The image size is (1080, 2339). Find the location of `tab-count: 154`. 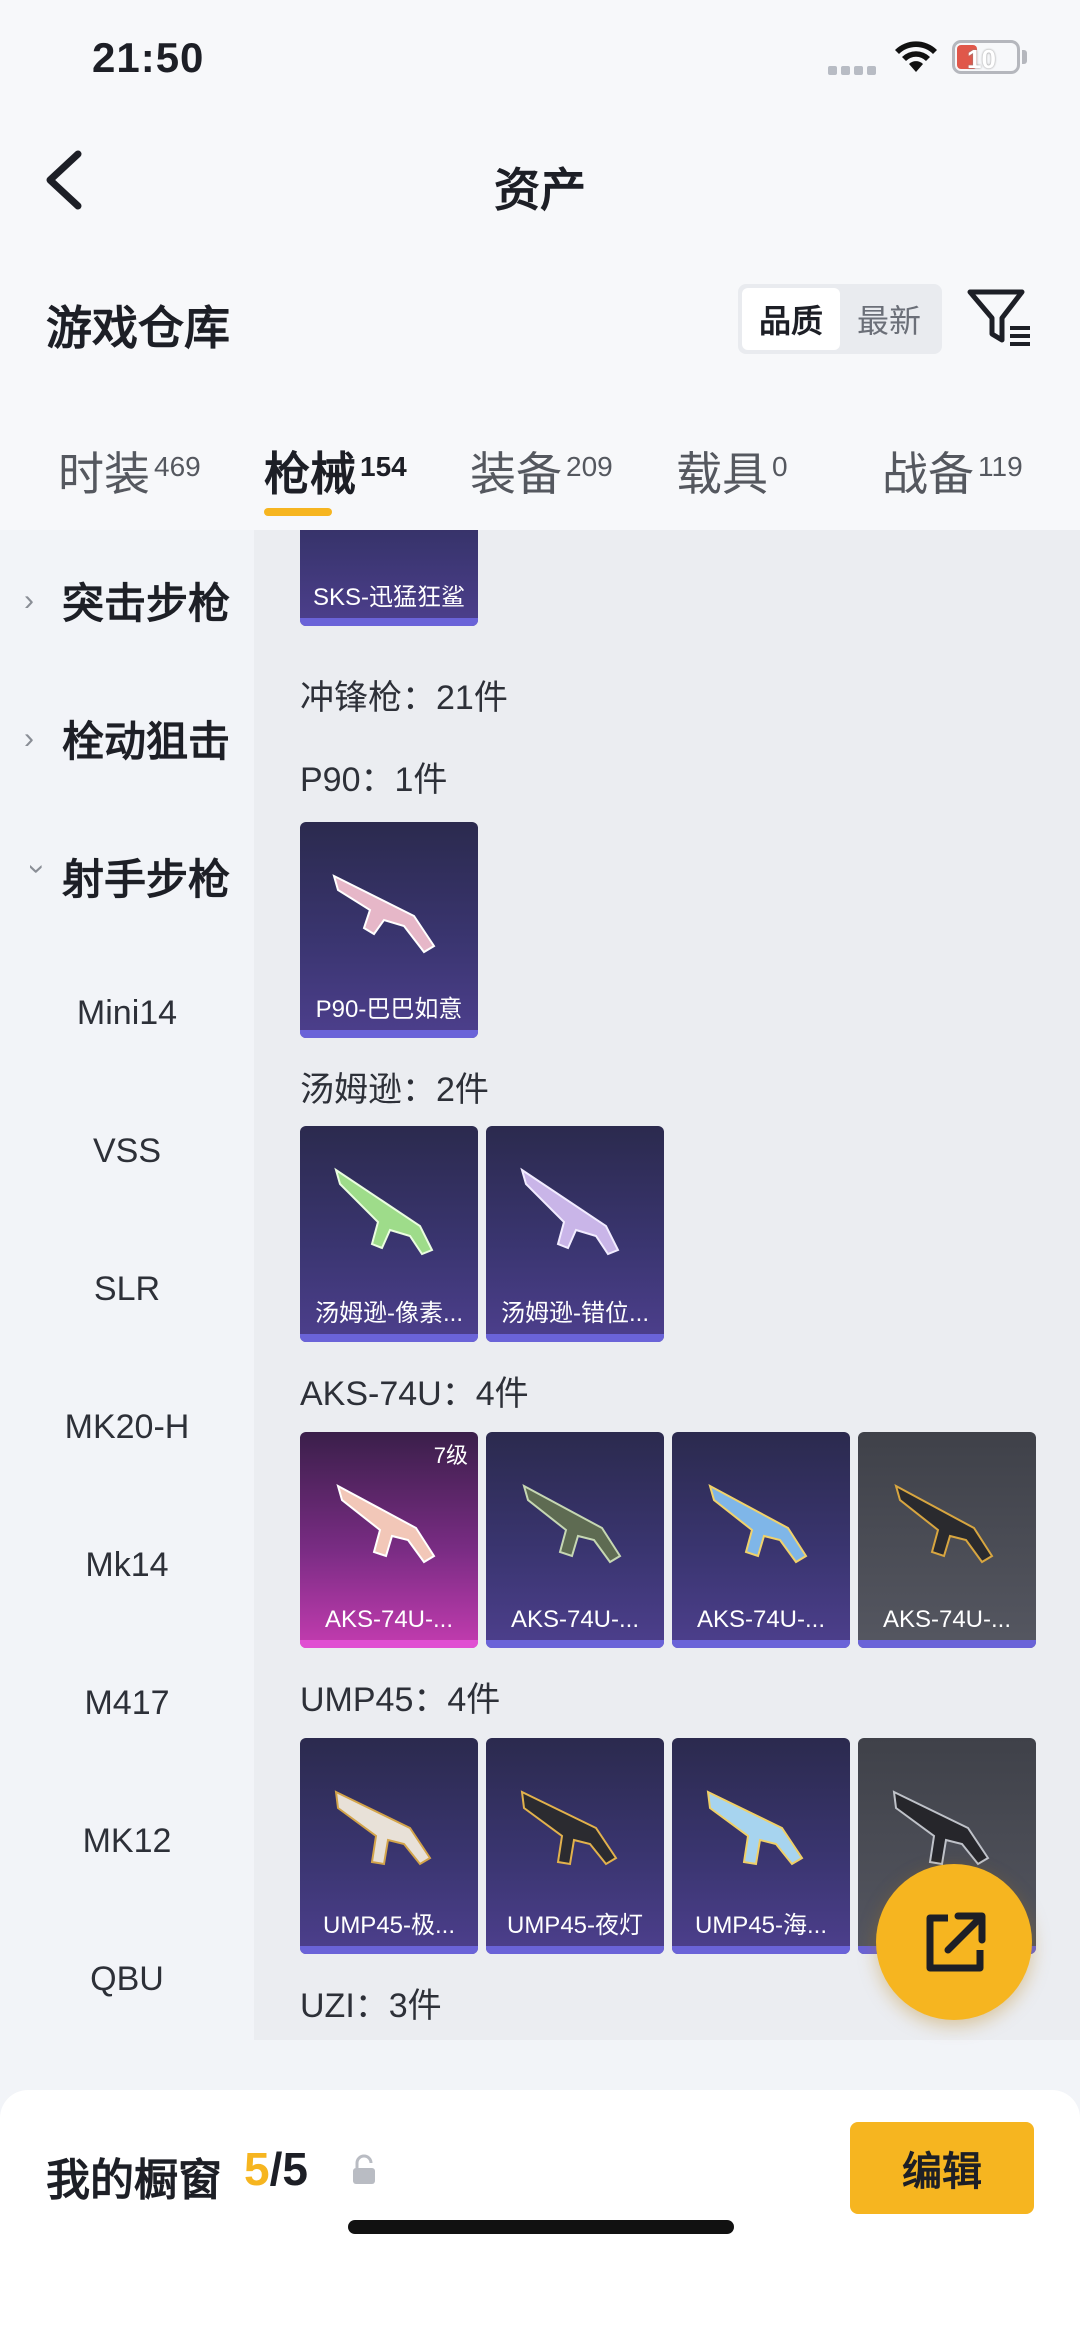

tab-count: 154 is located at coordinates (383, 466).